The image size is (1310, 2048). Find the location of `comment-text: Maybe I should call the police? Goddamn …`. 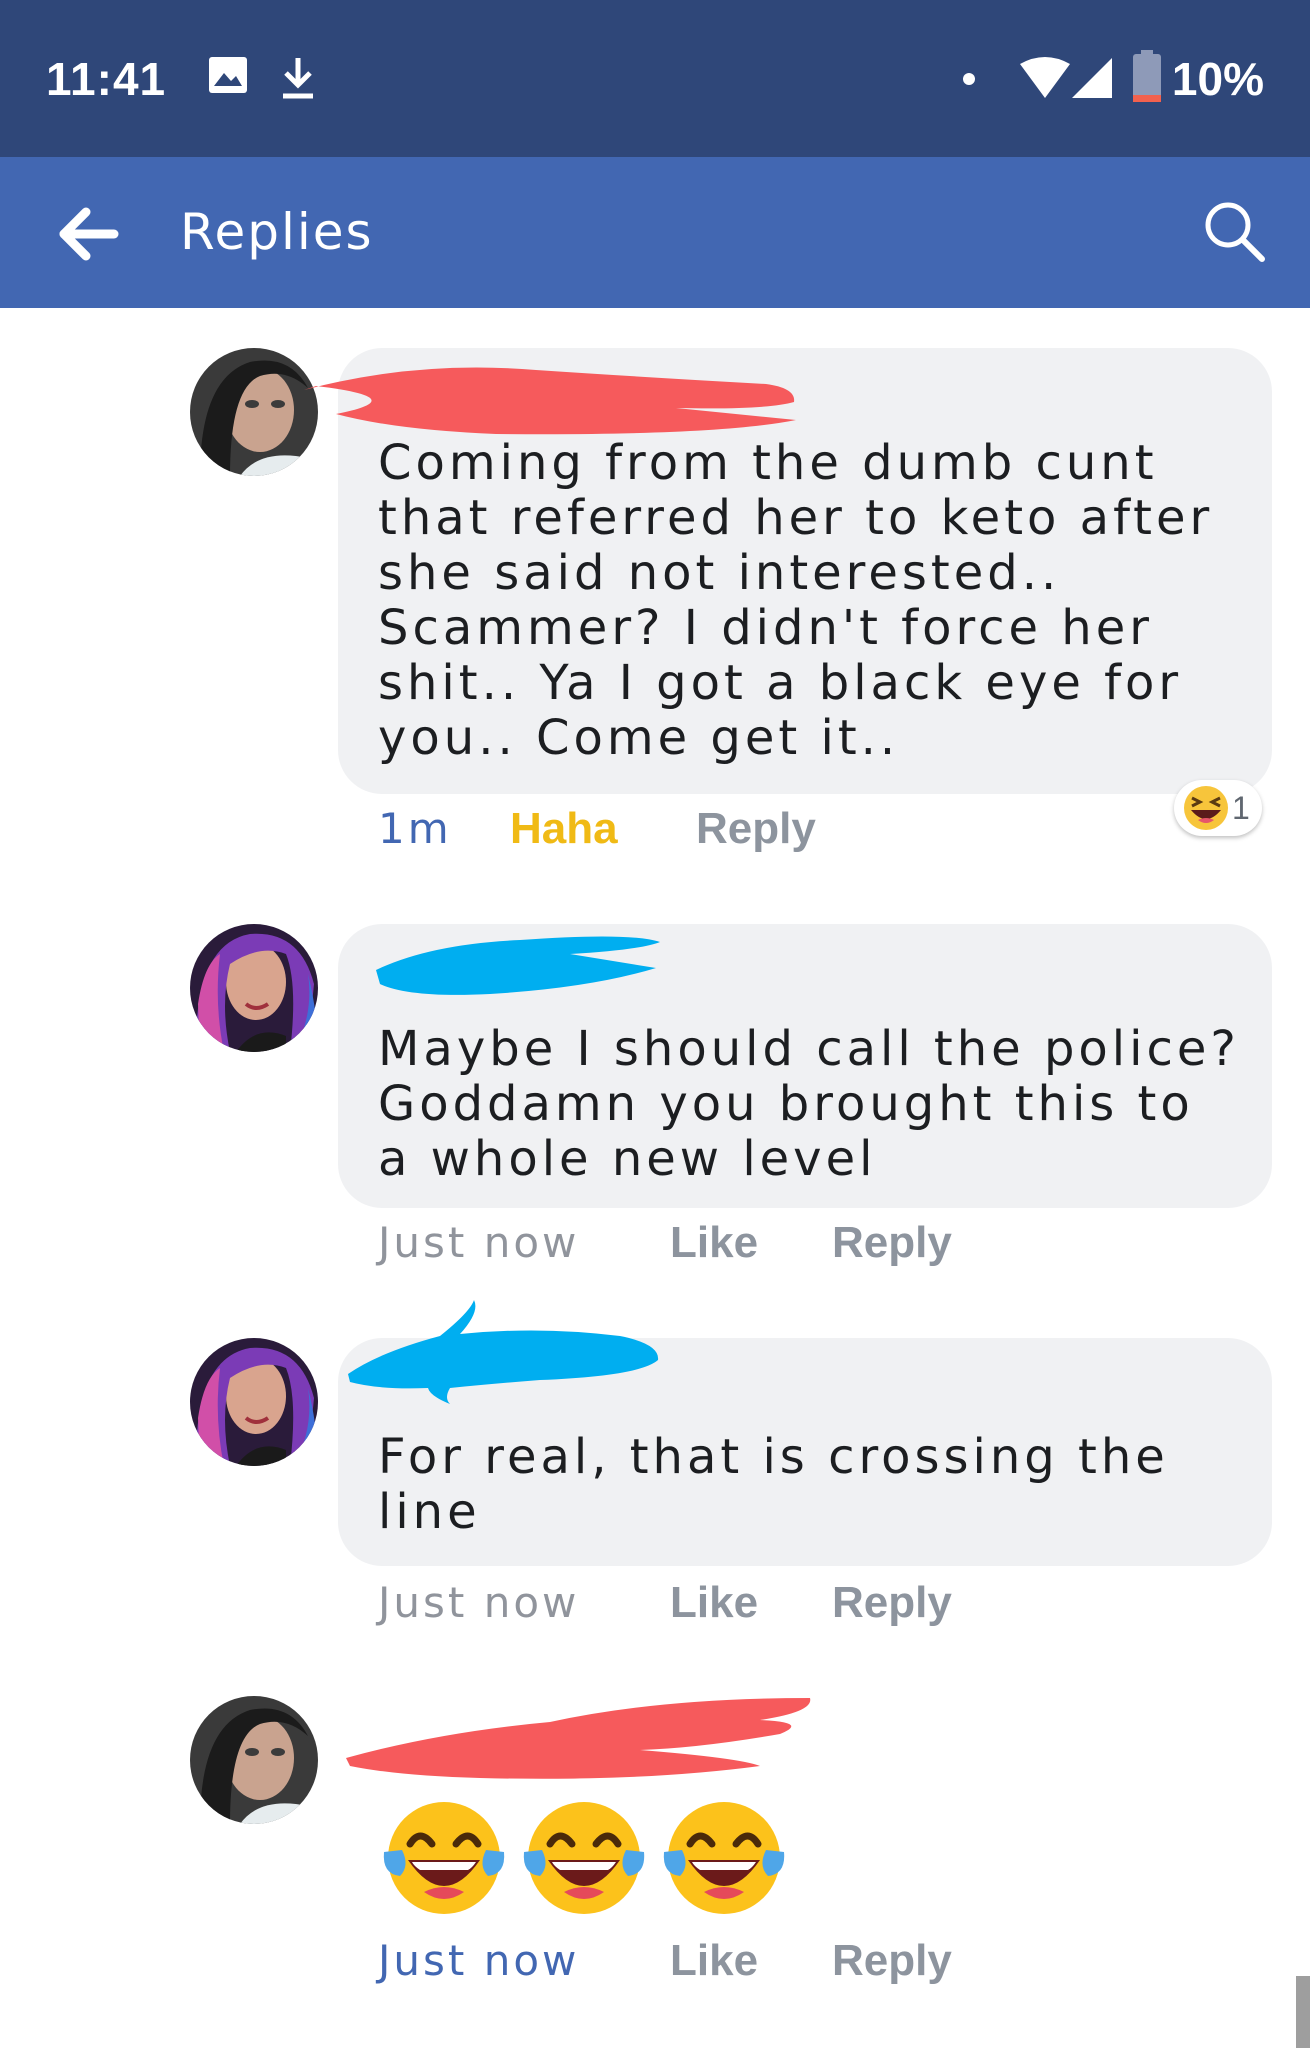

comment-text: Maybe I should call the police? Goddamn … is located at coordinates (809, 1104).